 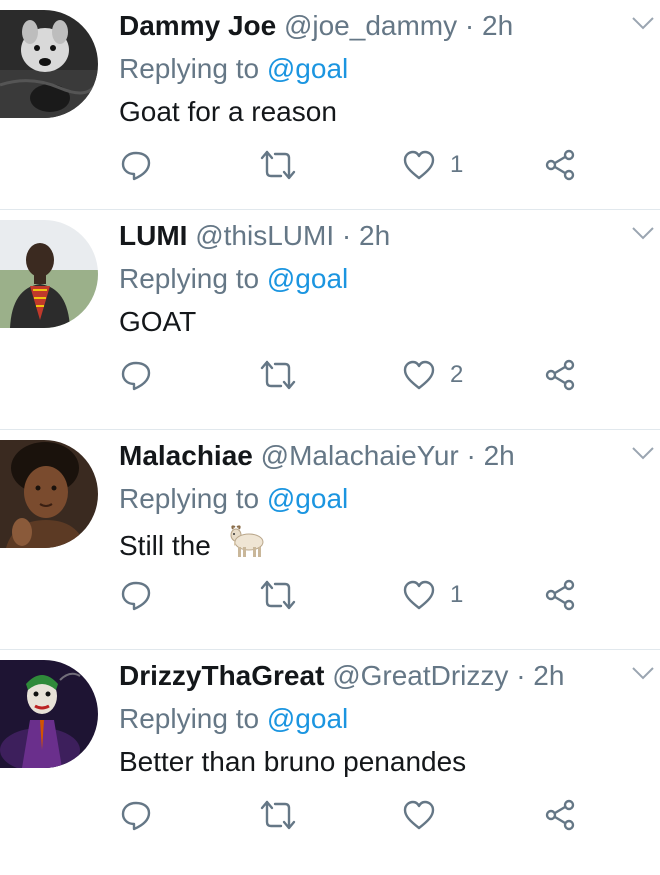 What do you see at coordinates (153, 235) in the screenshot?
I see `display-name: LUMI` at bounding box center [153, 235].